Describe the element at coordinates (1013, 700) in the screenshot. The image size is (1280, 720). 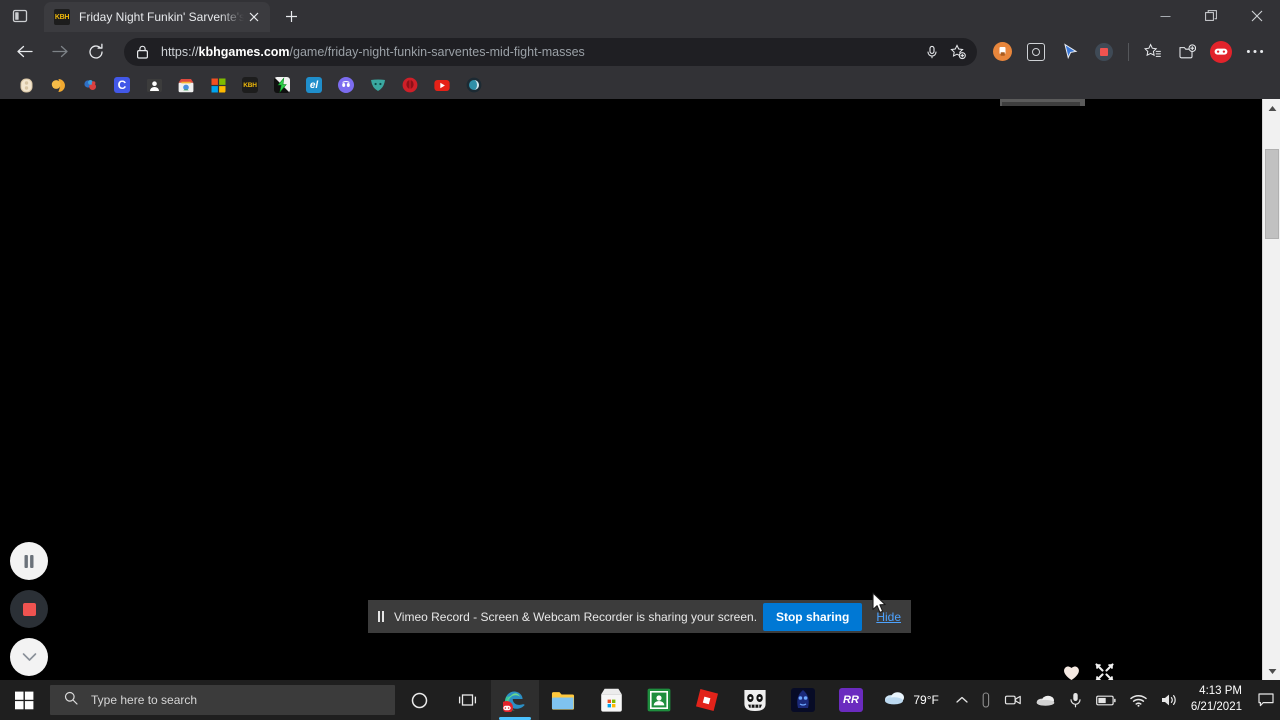
I see `tray-screen-recorder-icon` at that location.